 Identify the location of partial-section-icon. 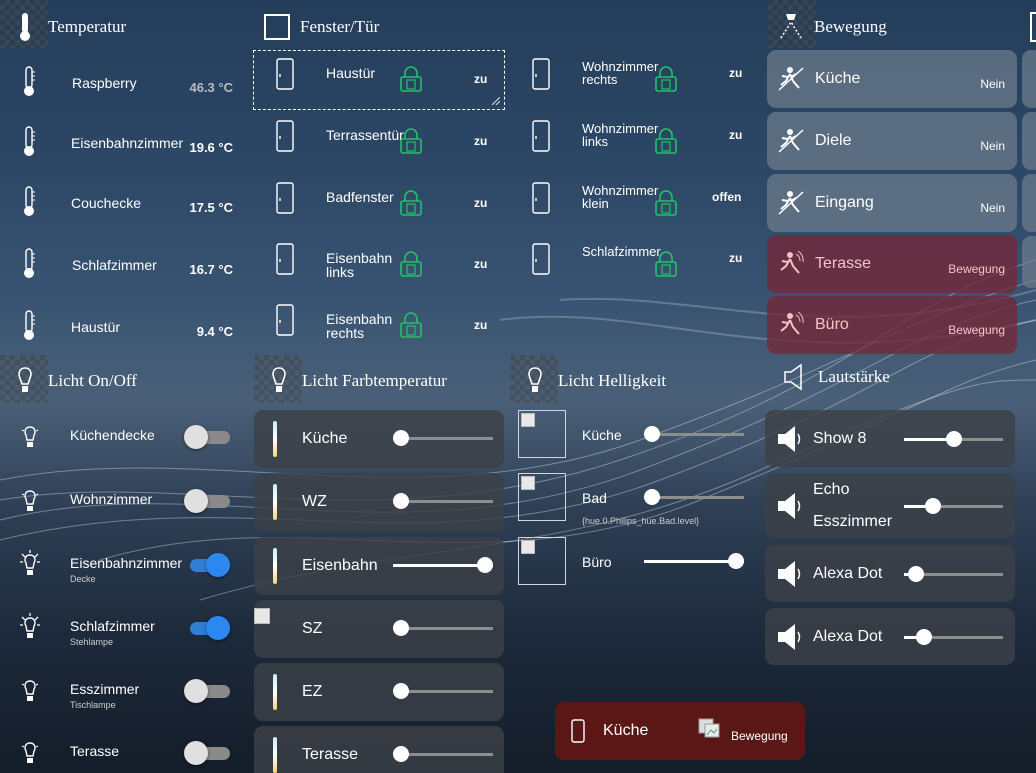
(1033, 27).